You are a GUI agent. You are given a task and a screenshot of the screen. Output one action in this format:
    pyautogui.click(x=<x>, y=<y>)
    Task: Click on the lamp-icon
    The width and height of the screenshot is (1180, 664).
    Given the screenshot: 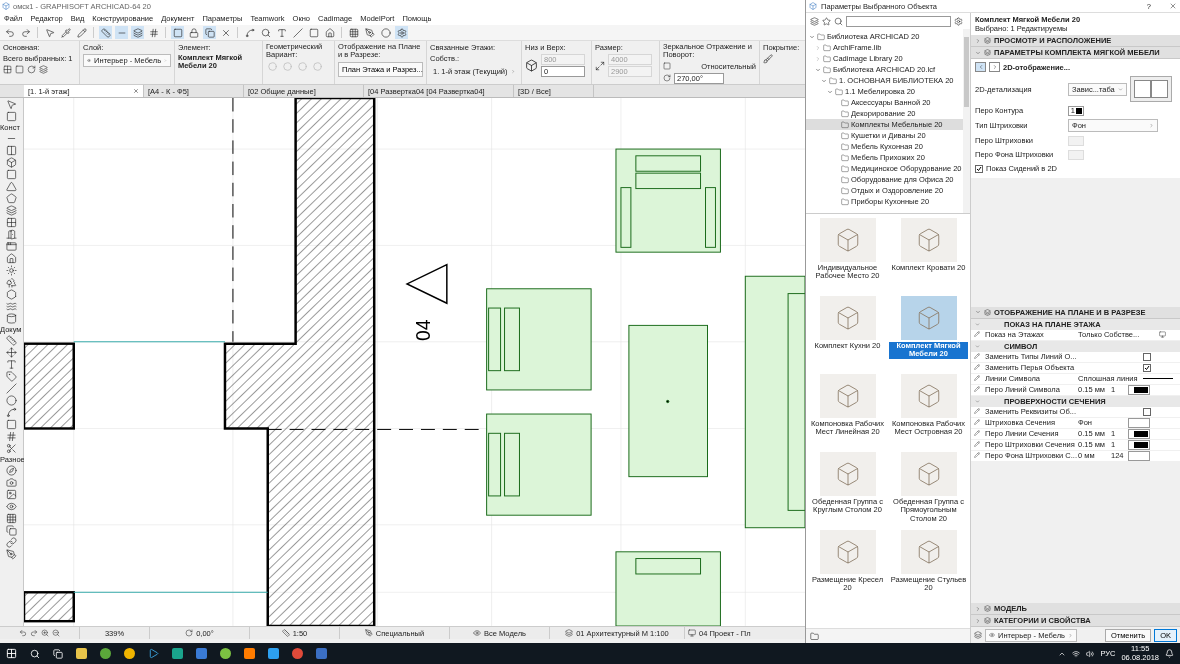 What is the action you would take?
    pyautogui.click(x=11, y=270)
    